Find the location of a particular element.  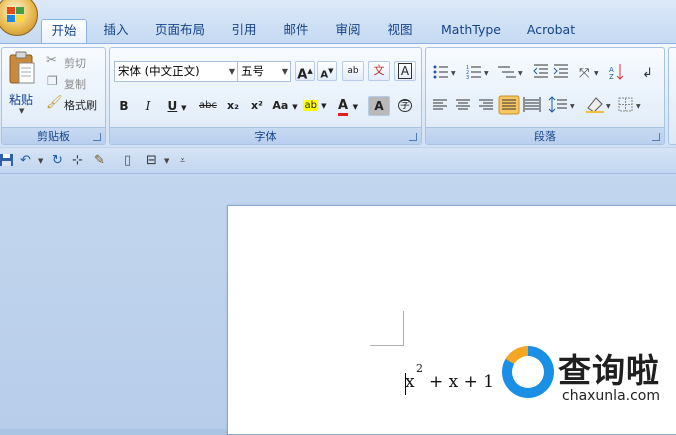

align-center-icon is located at coordinates (463, 104).